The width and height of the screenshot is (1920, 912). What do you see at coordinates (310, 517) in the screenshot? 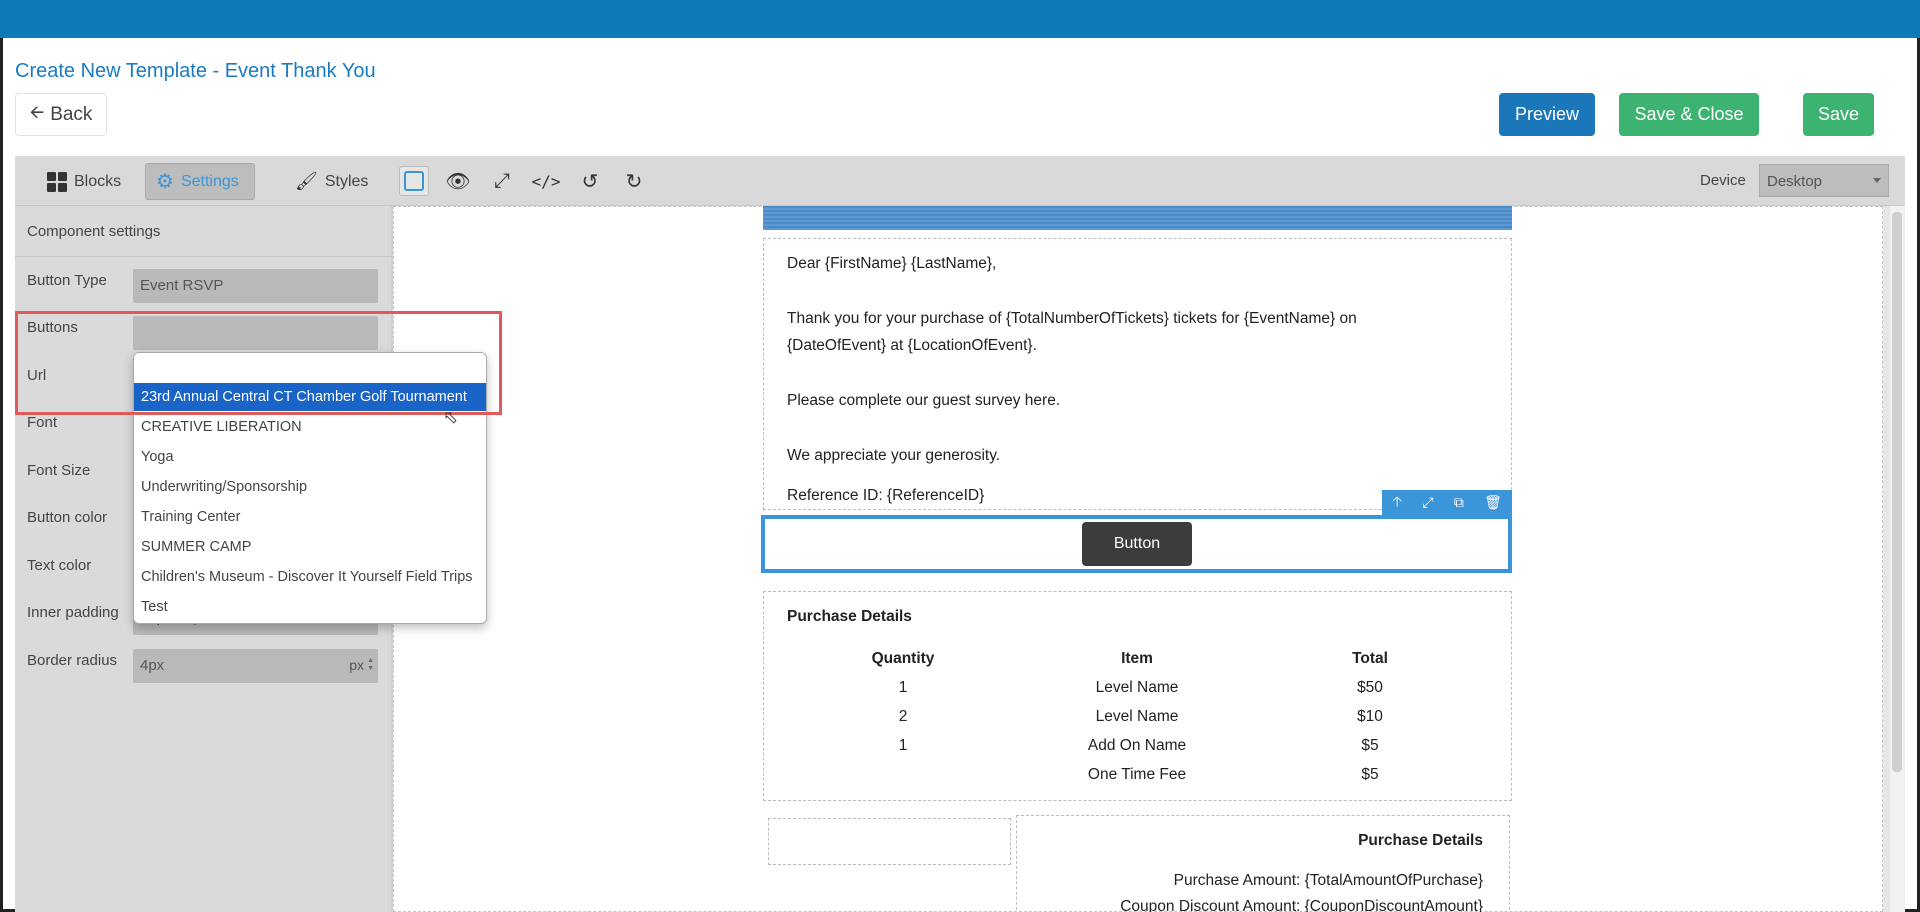
I see `dropdown-option: Training Center` at bounding box center [310, 517].